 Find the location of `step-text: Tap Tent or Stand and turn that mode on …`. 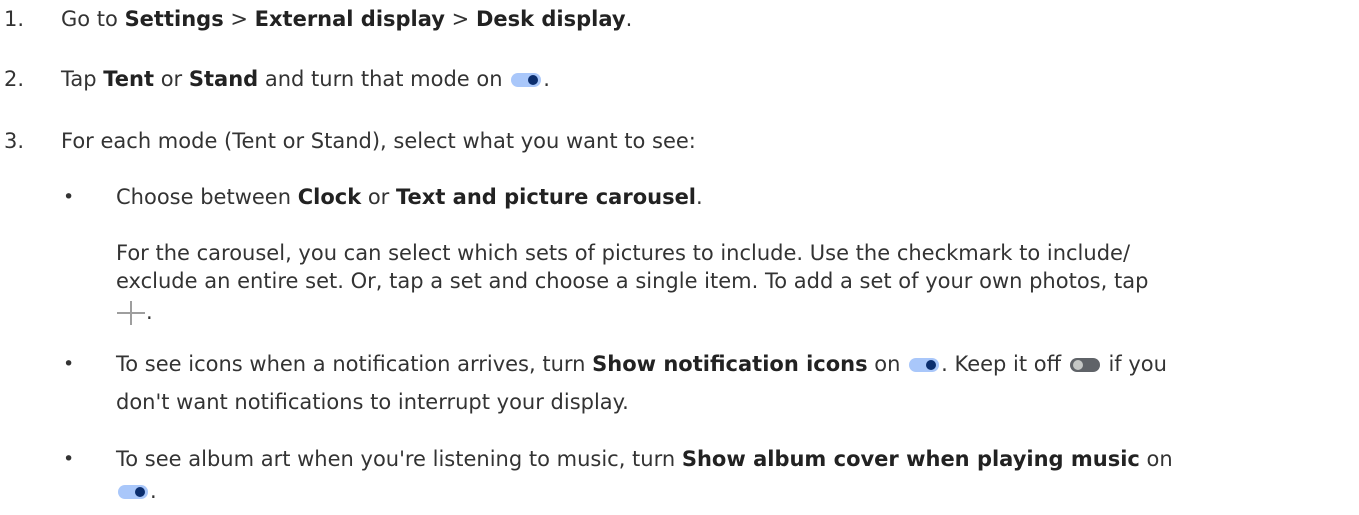

step-text: Tap Tent or Stand and turn that mode on … is located at coordinates (305, 79).